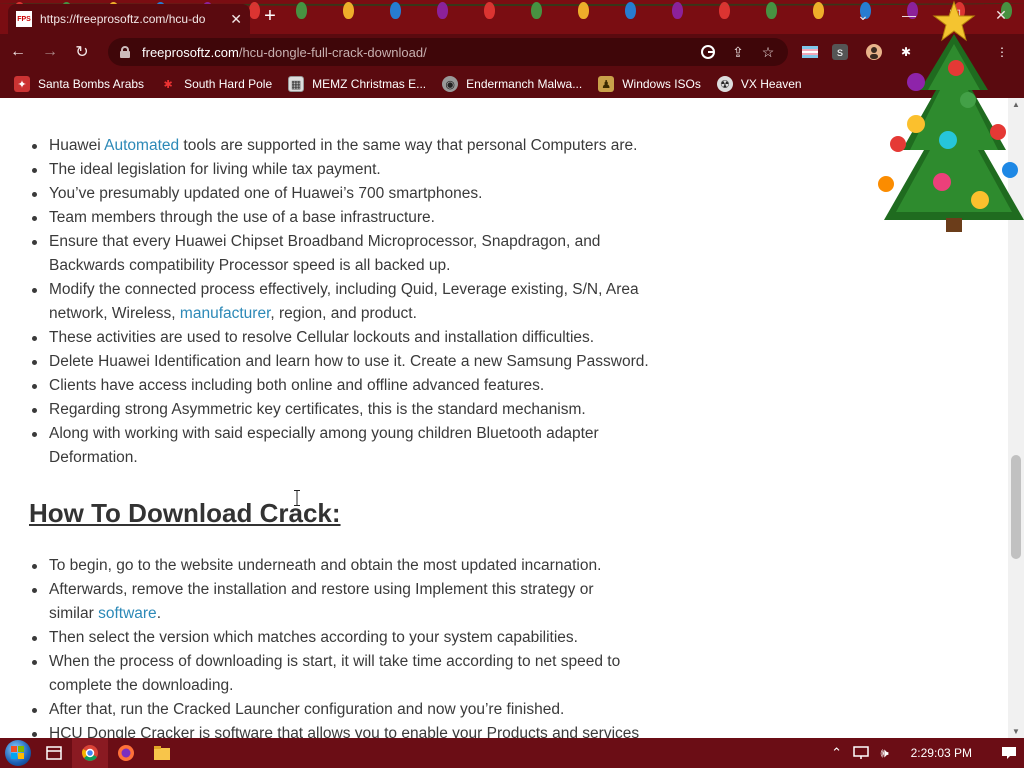 This screenshot has height=768, width=1024. I want to click on maximize-icon: ☐, so click(955, 15).